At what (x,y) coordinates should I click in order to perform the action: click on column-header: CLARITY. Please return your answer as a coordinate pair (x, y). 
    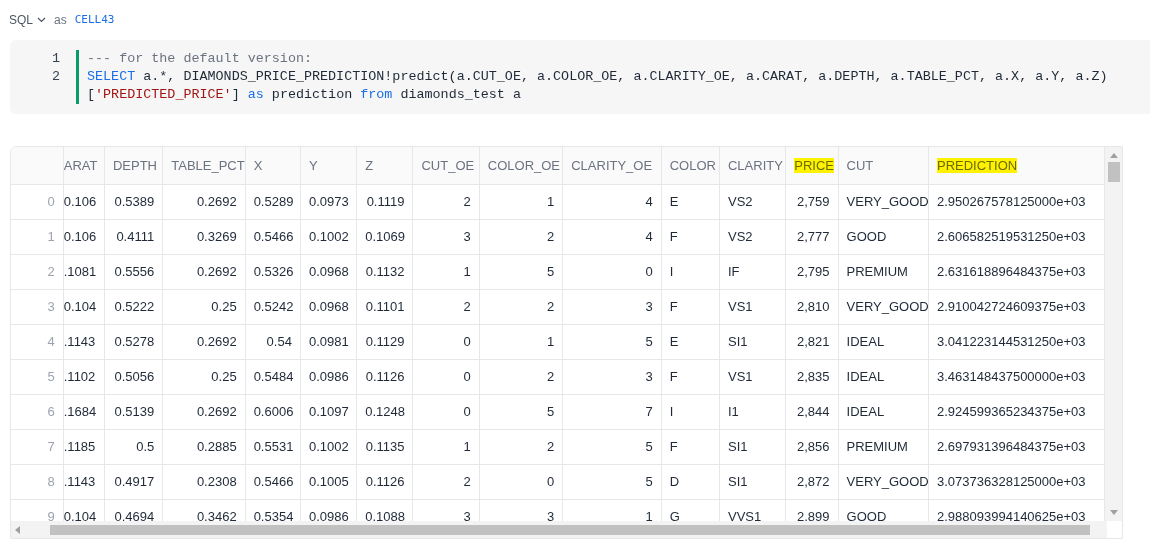
    Looking at the image, I should click on (755, 165).